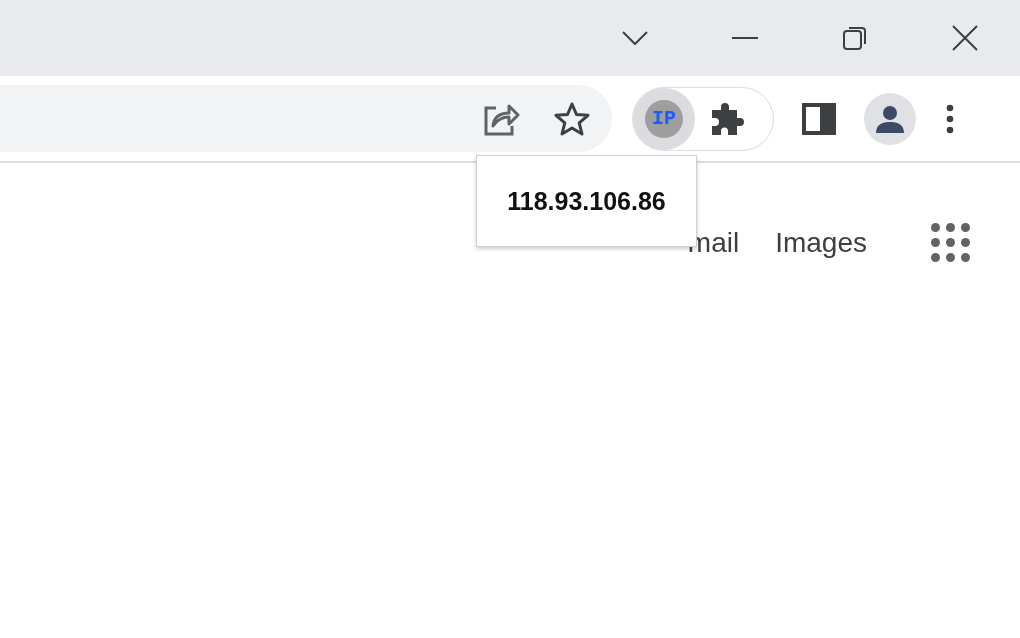 This screenshot has width=1020, height=638. Describe the element at coordinates (727, 118) in the screenshot. I see `puzzle-icon` at that location.